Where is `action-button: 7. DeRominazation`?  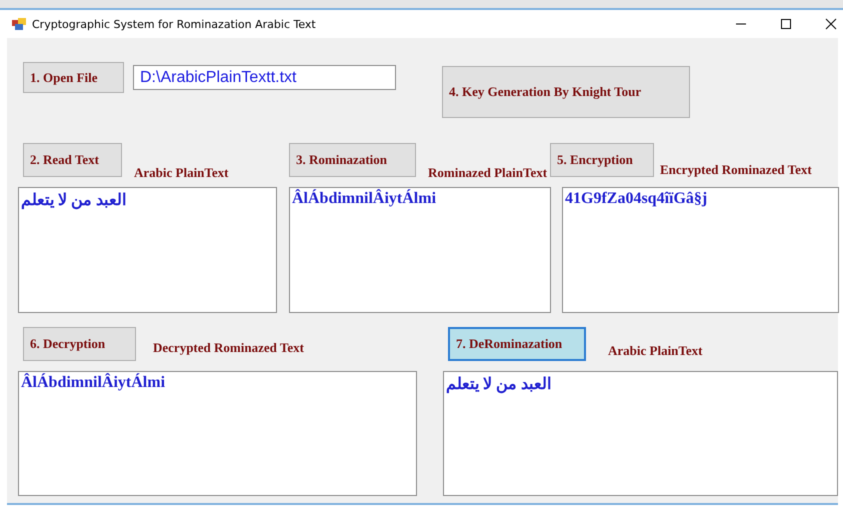 action-button: 7. DeRominazation is located at coordinates (517, 344).